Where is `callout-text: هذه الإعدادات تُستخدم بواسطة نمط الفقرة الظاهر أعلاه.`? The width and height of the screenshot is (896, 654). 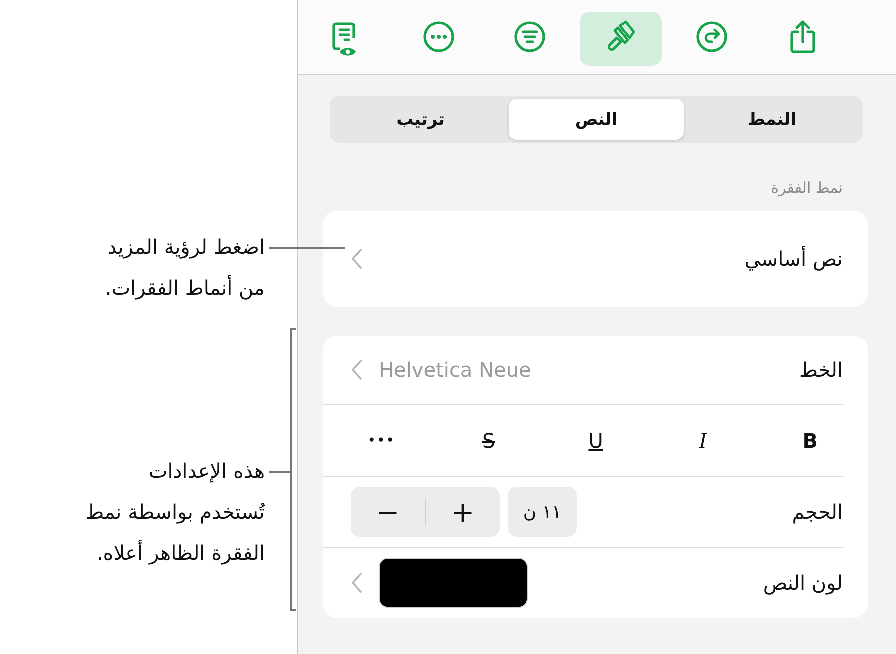 callout-text: هذه الإعدادات تُستخدم بواسطة نمط الفقرة الظاهر أعلاه. is located at coordinates (174, 512).